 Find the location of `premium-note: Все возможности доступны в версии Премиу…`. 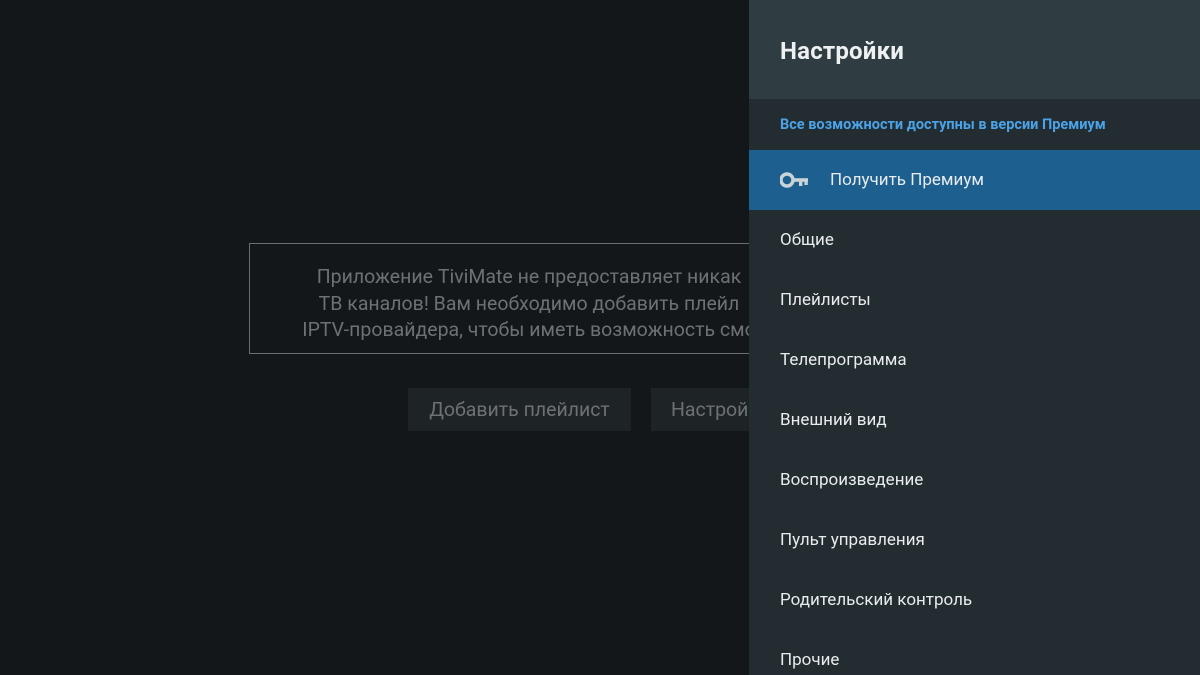

premium-note: Все возможности доступны в версии Премиу… is located at coordinates (943, 124).